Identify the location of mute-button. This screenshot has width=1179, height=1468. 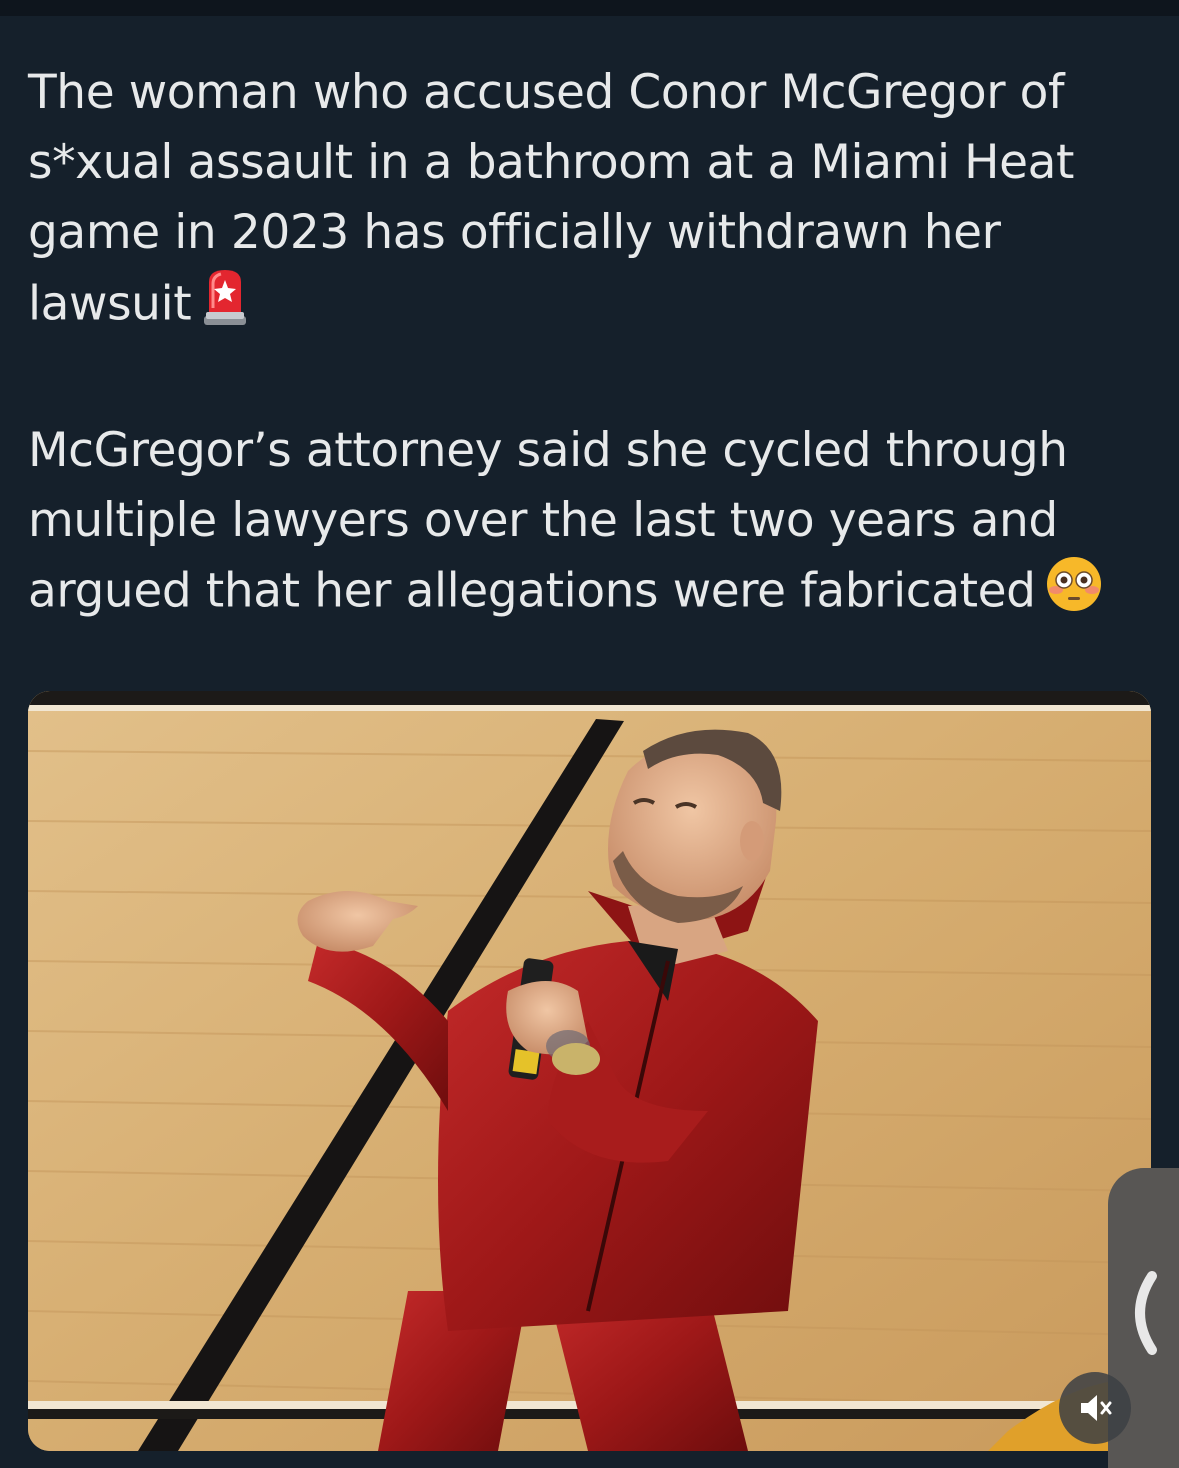
(1095, 1408).